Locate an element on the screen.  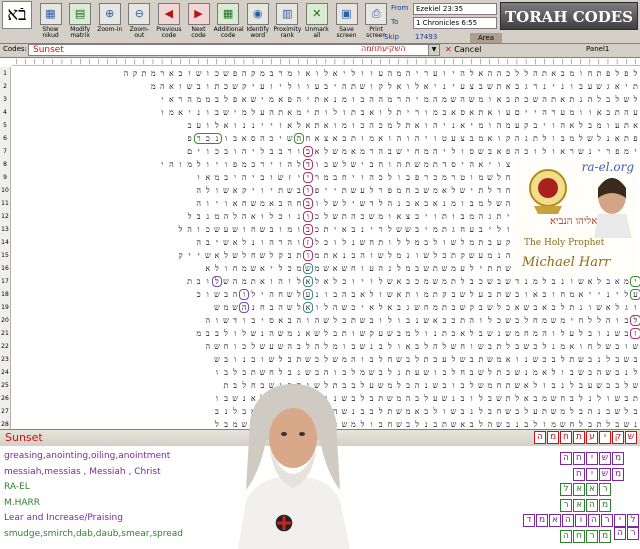
ad-url: ra-el.org is located at coordinates (608, 167).